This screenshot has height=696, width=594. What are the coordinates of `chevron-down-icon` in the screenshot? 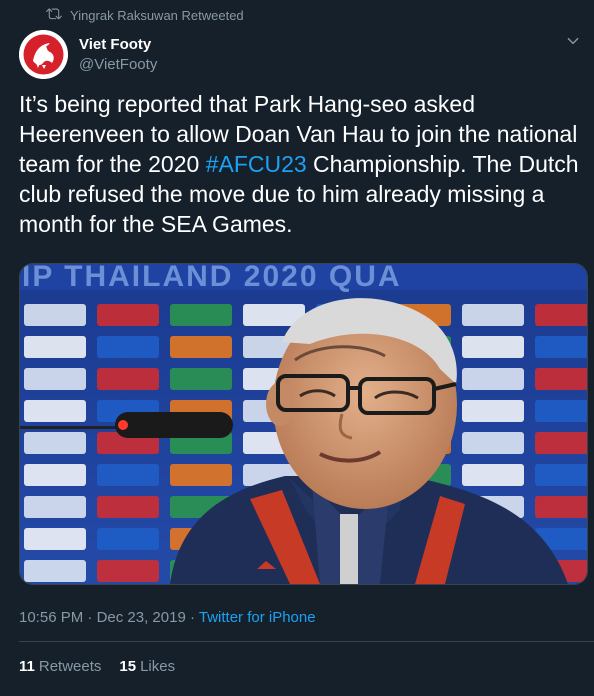 It's located at (573, 43).